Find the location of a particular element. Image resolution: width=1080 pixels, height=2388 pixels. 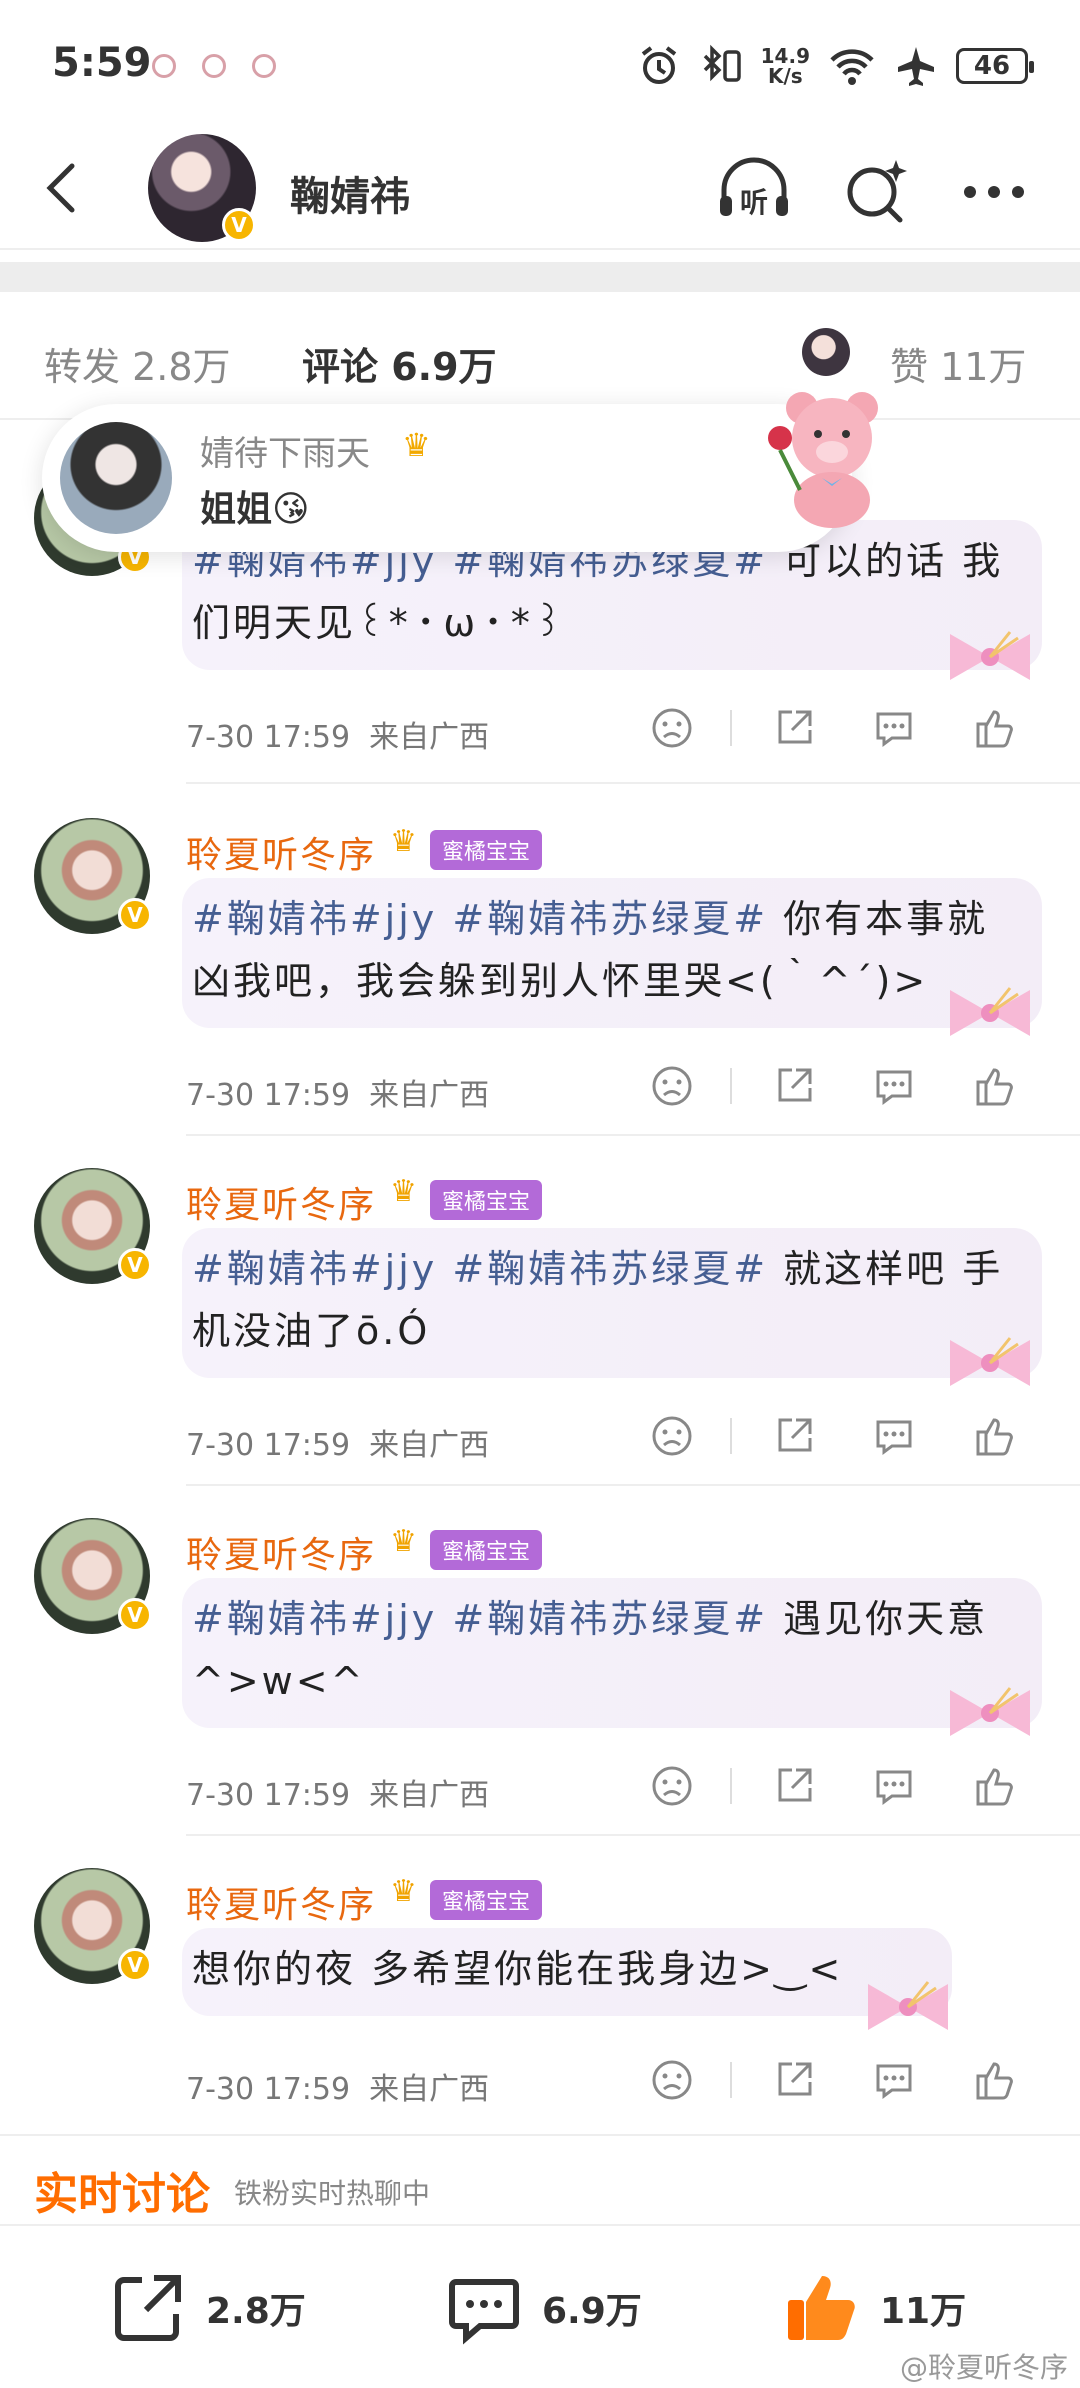

like-button: 11万 is located at coordinates (875, 2308).